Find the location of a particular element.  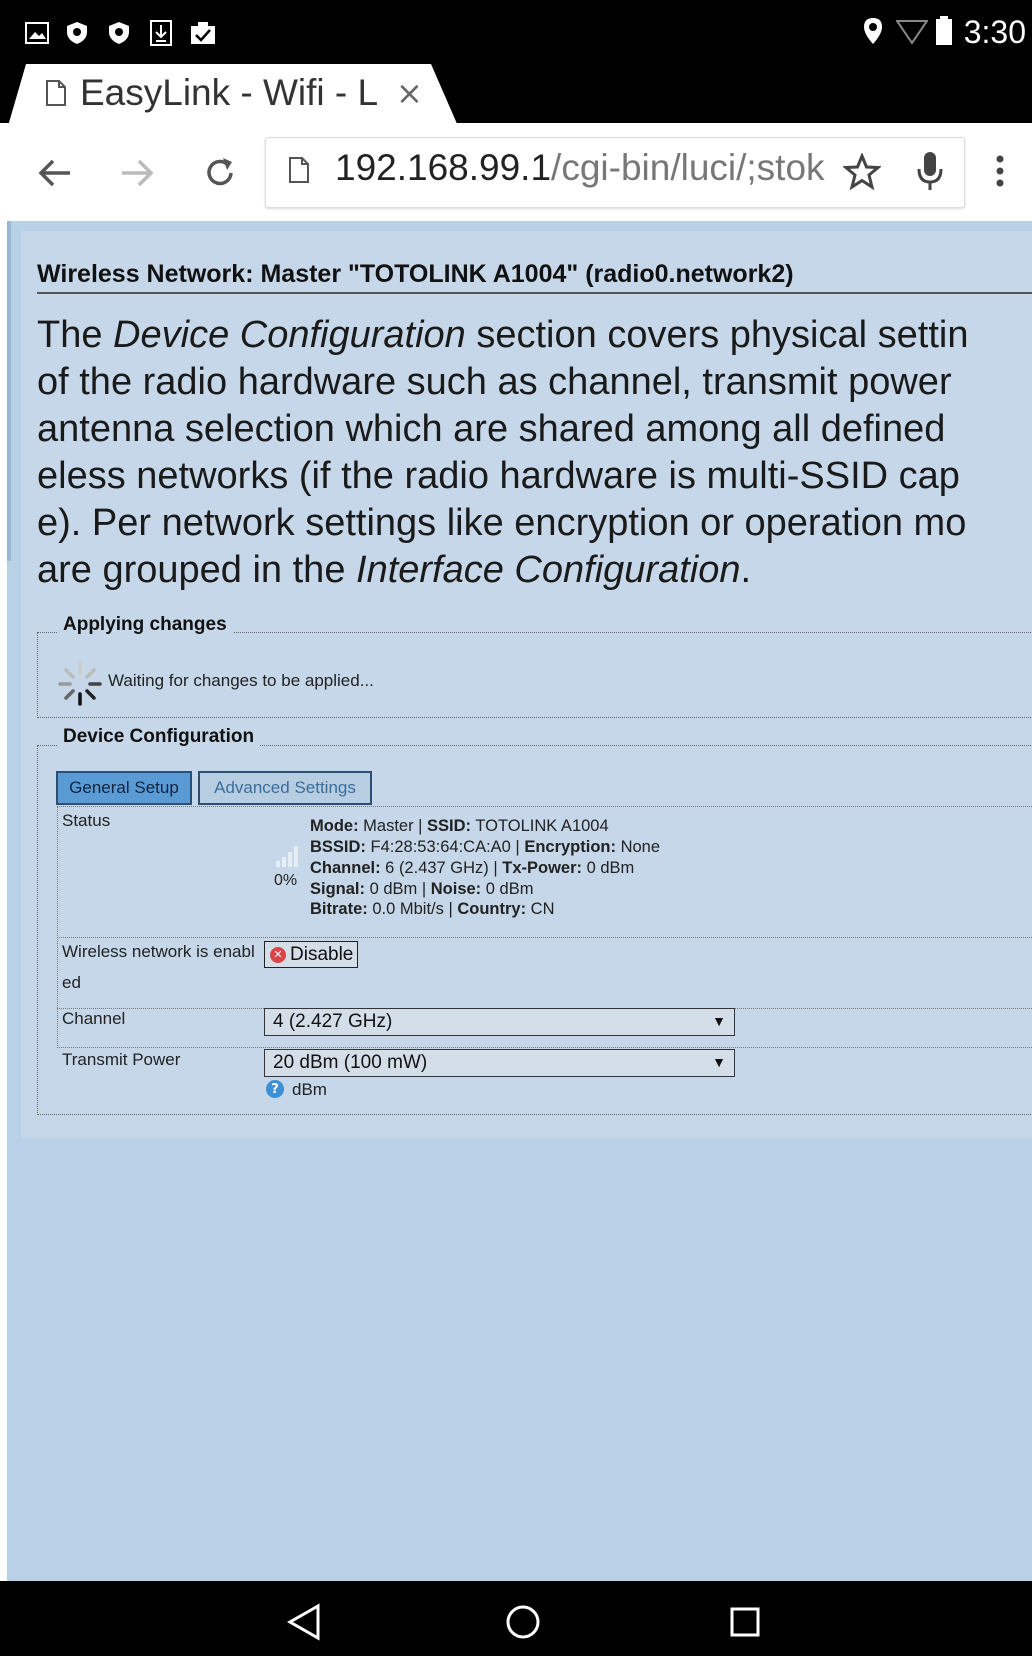

device-configuration-legend: Device Configuration is located at coordinates (159, 737).